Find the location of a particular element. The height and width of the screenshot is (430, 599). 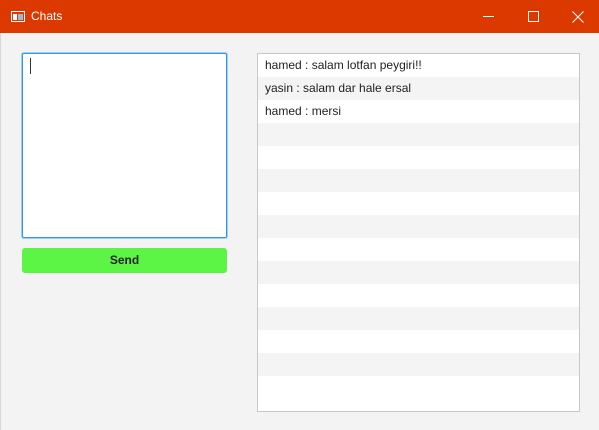

close-button is located at coordinates (577, 16).